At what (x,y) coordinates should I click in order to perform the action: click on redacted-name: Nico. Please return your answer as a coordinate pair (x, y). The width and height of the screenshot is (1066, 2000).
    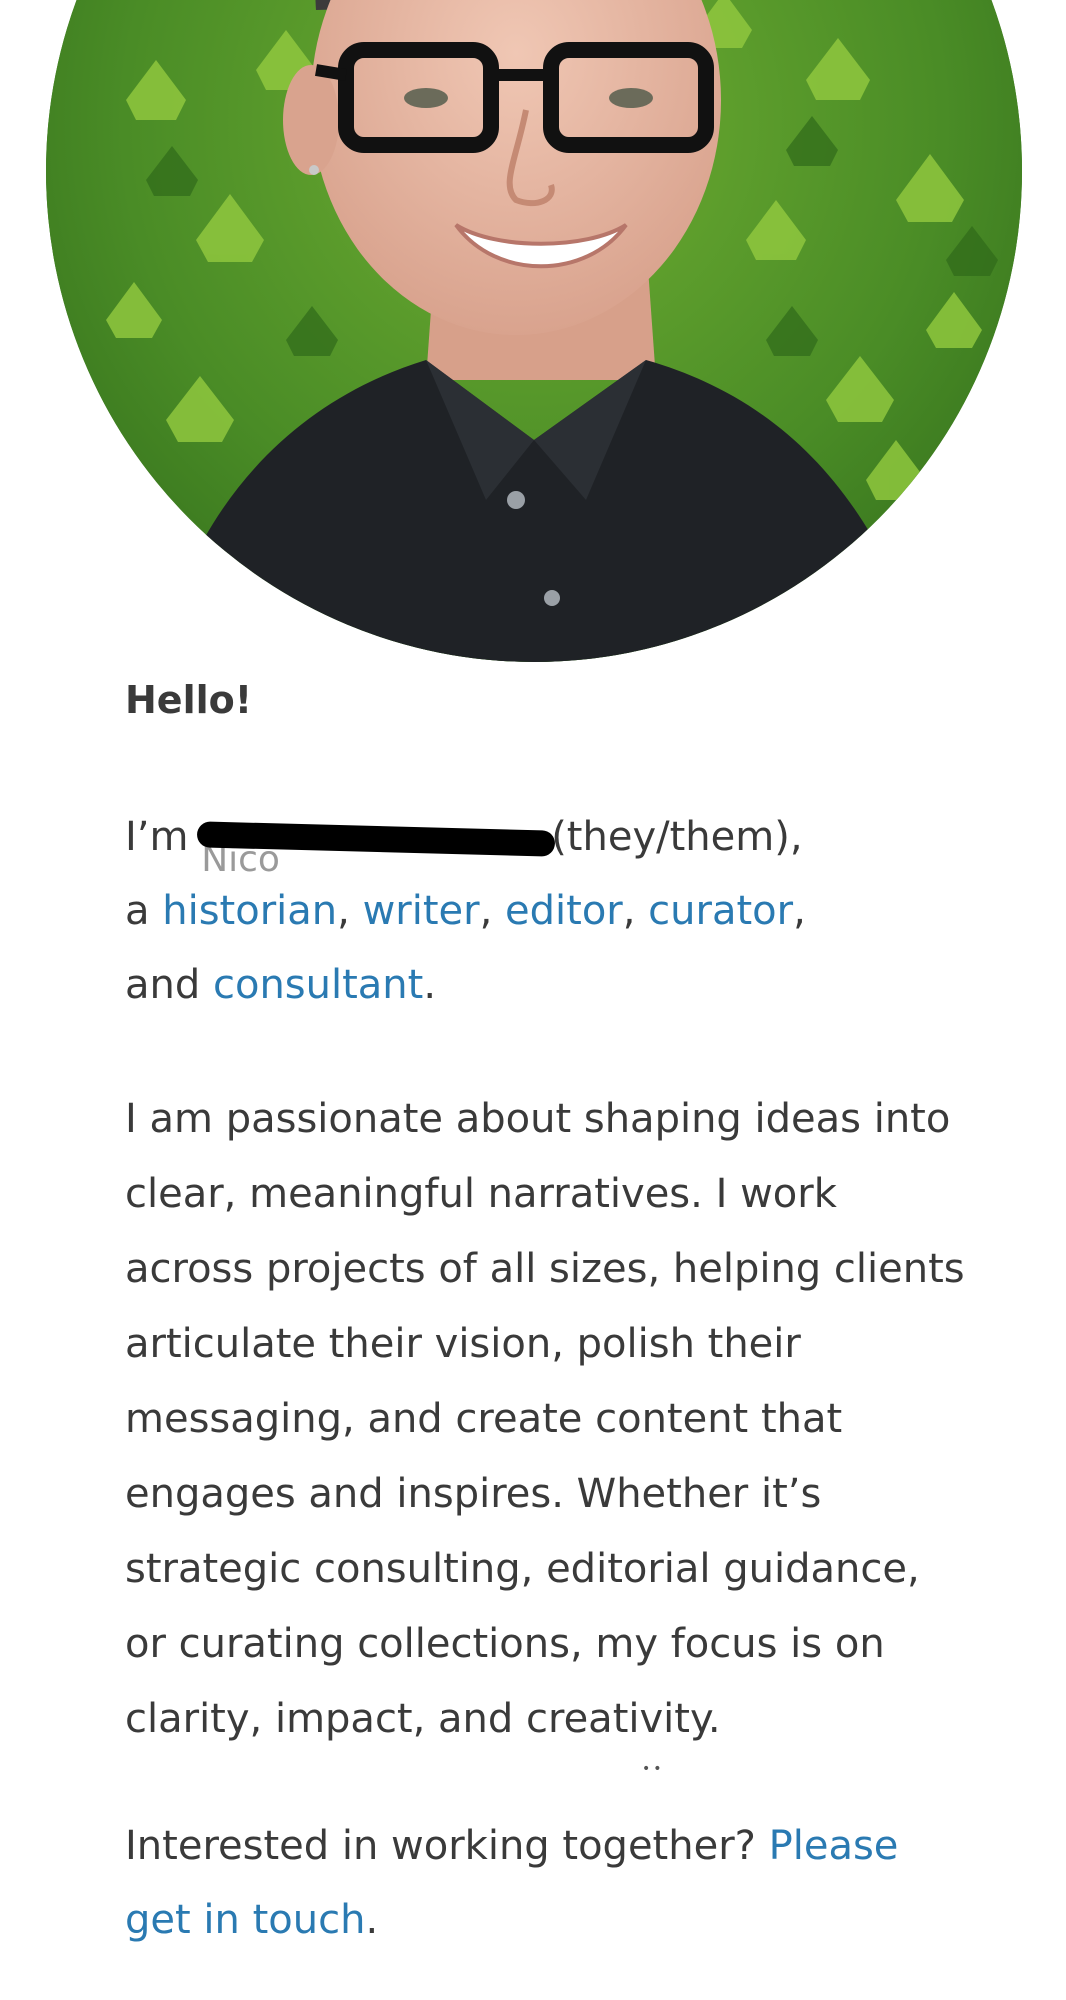
    Looking at the image, I should click on (376, 850).